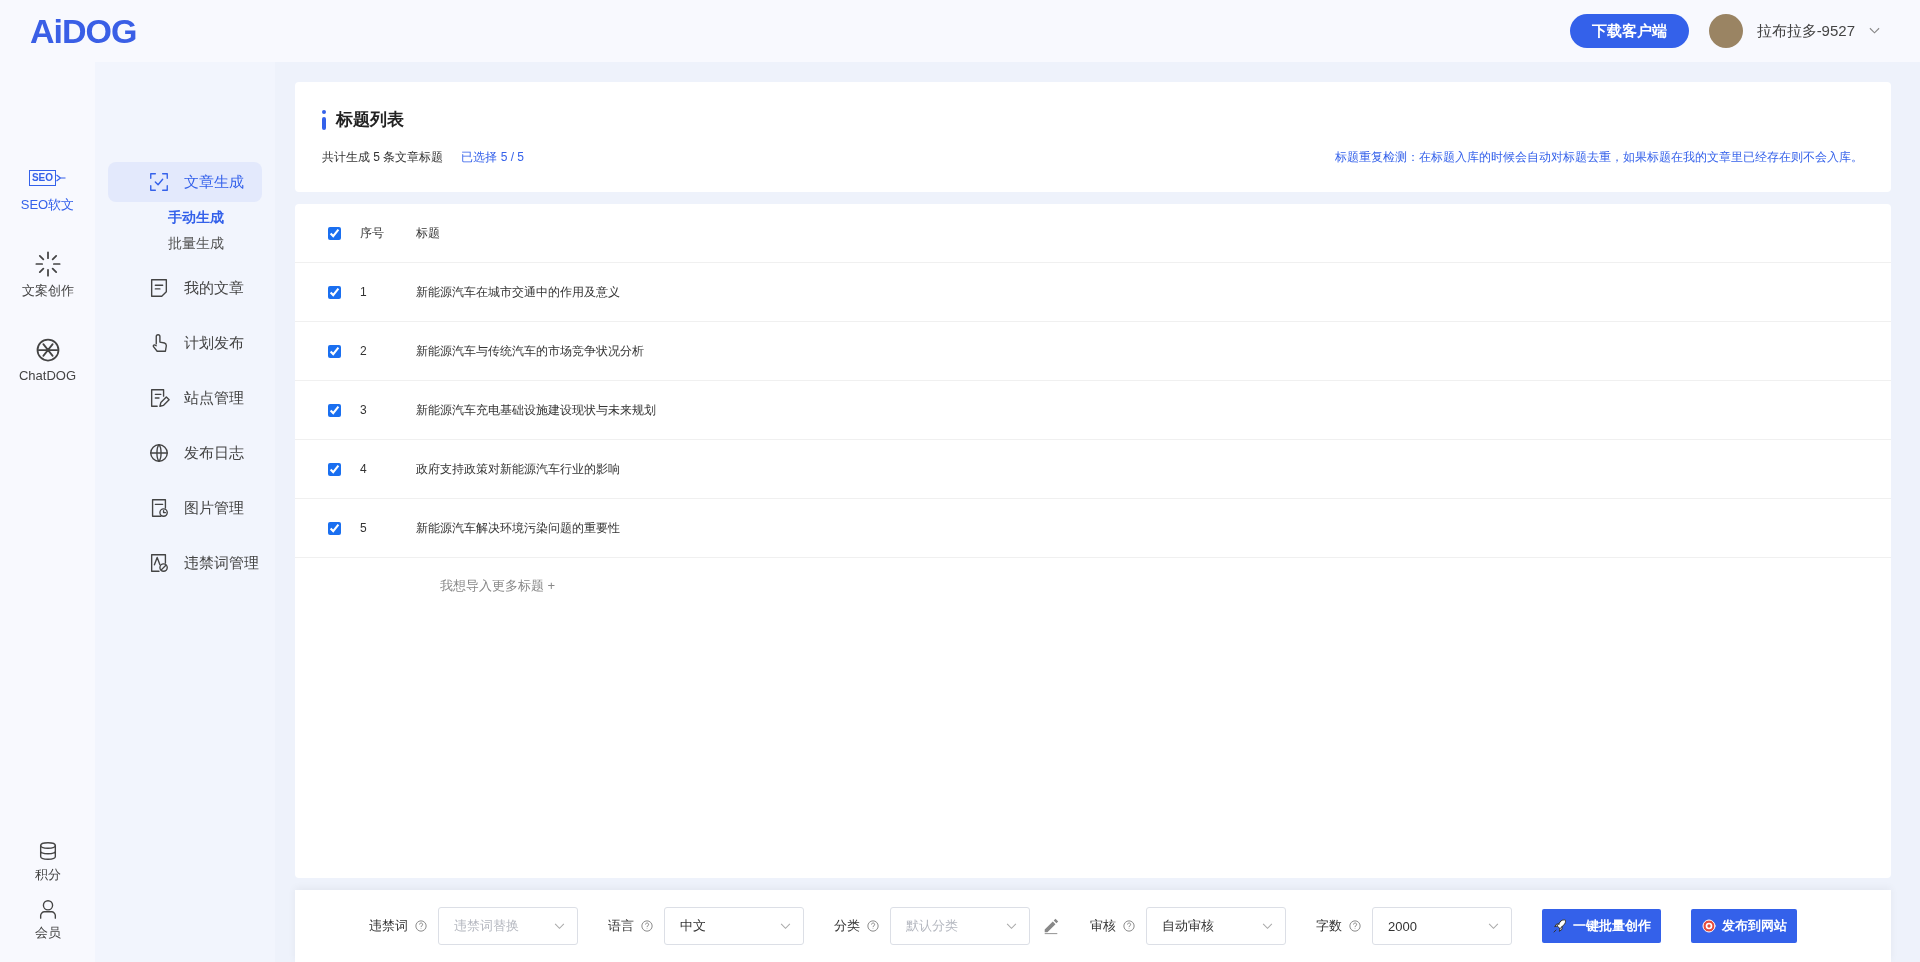 The width and height of the screenshot is (1920, 962). What do you see at coordinates (159, 398) in the screenshot?
I see `edit-icon` at bounding box center [159, 398].